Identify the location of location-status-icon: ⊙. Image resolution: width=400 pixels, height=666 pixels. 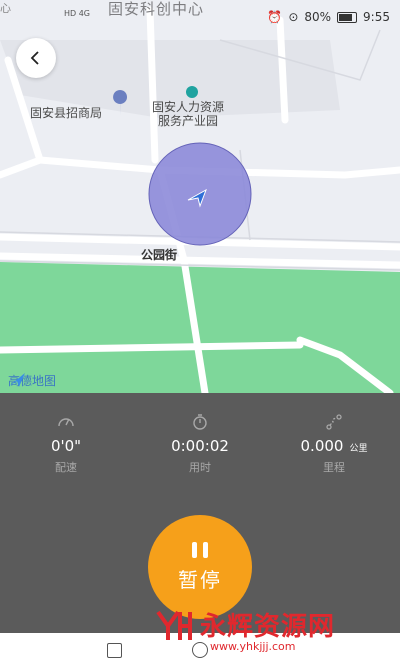
(293, 17).